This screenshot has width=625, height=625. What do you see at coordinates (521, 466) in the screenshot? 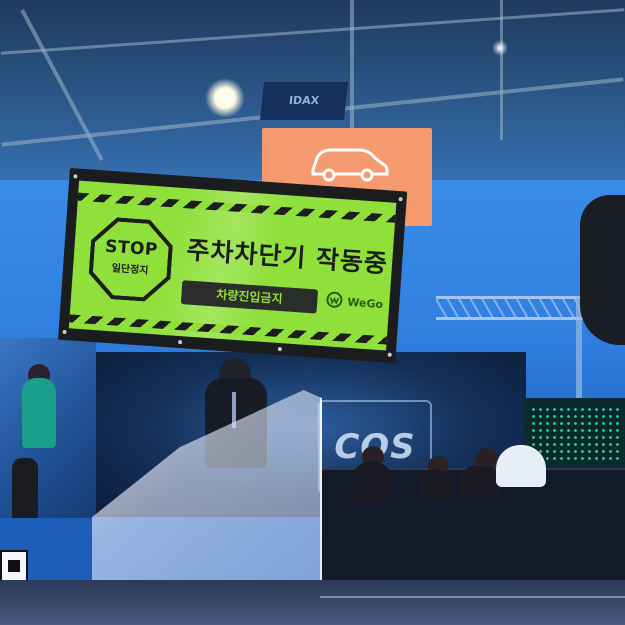
I see `white-chair` at bounding box center [521, 466].